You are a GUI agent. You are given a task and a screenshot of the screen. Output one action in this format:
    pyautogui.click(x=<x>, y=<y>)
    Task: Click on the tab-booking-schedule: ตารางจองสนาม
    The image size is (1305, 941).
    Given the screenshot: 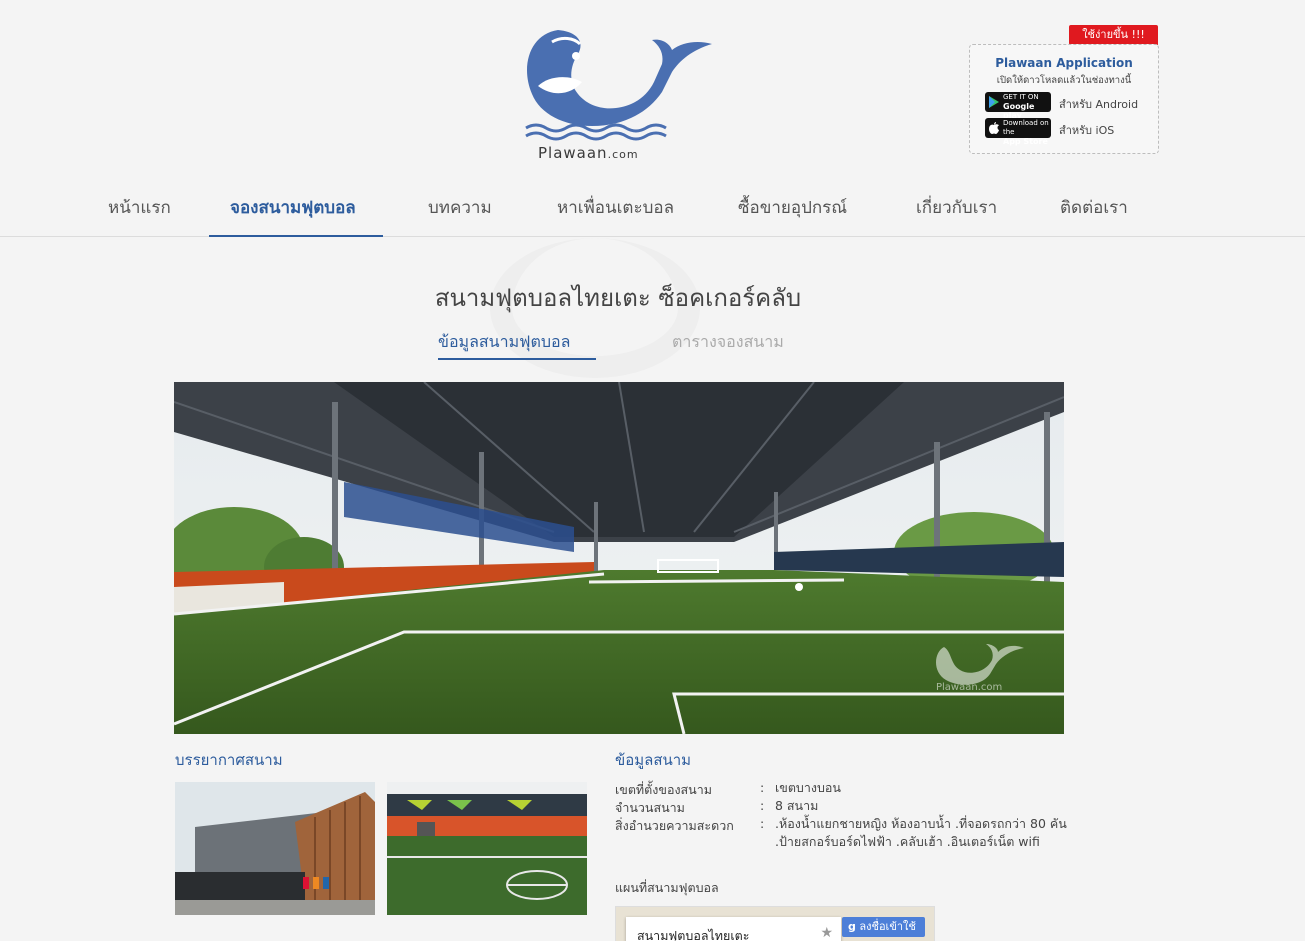 What is the action you would take?
    pyautogui.click(x=728, y=342)
    